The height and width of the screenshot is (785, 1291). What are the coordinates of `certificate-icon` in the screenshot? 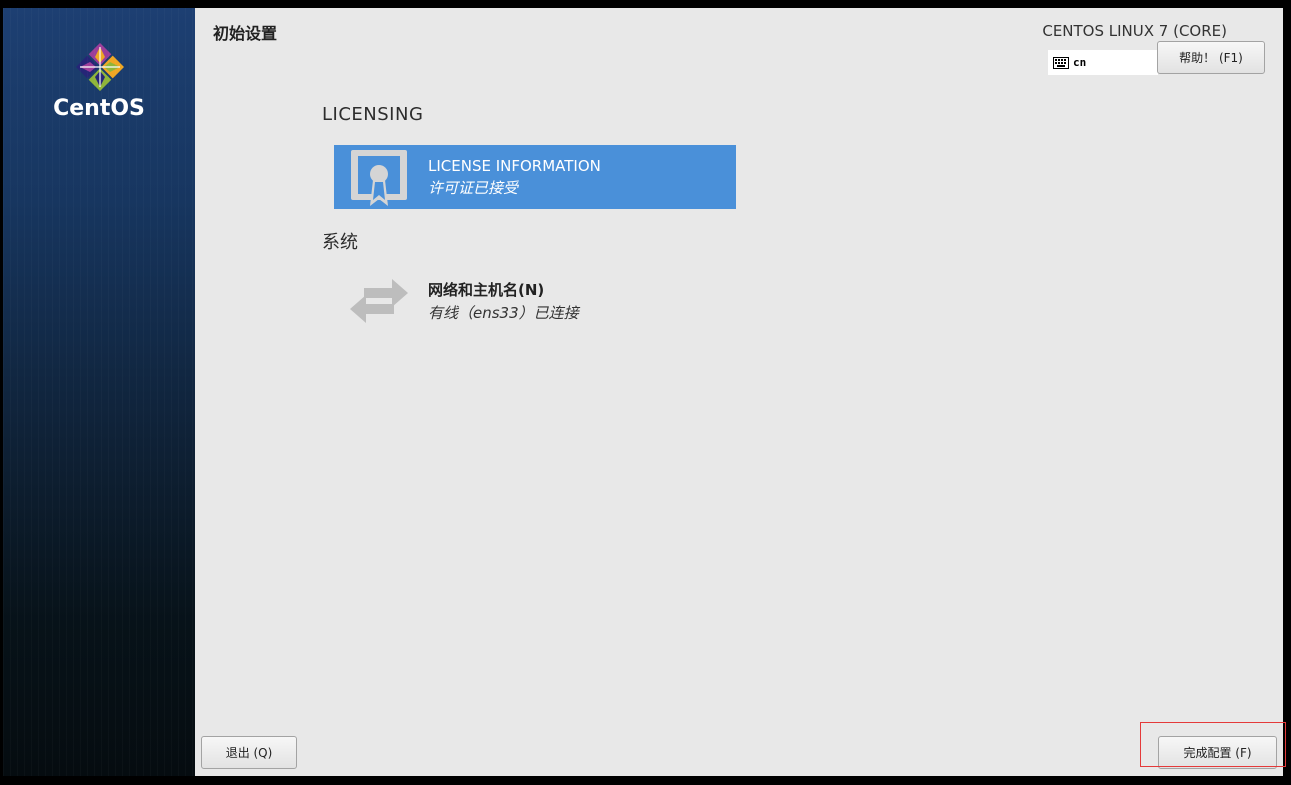 It's located at (379, 178).